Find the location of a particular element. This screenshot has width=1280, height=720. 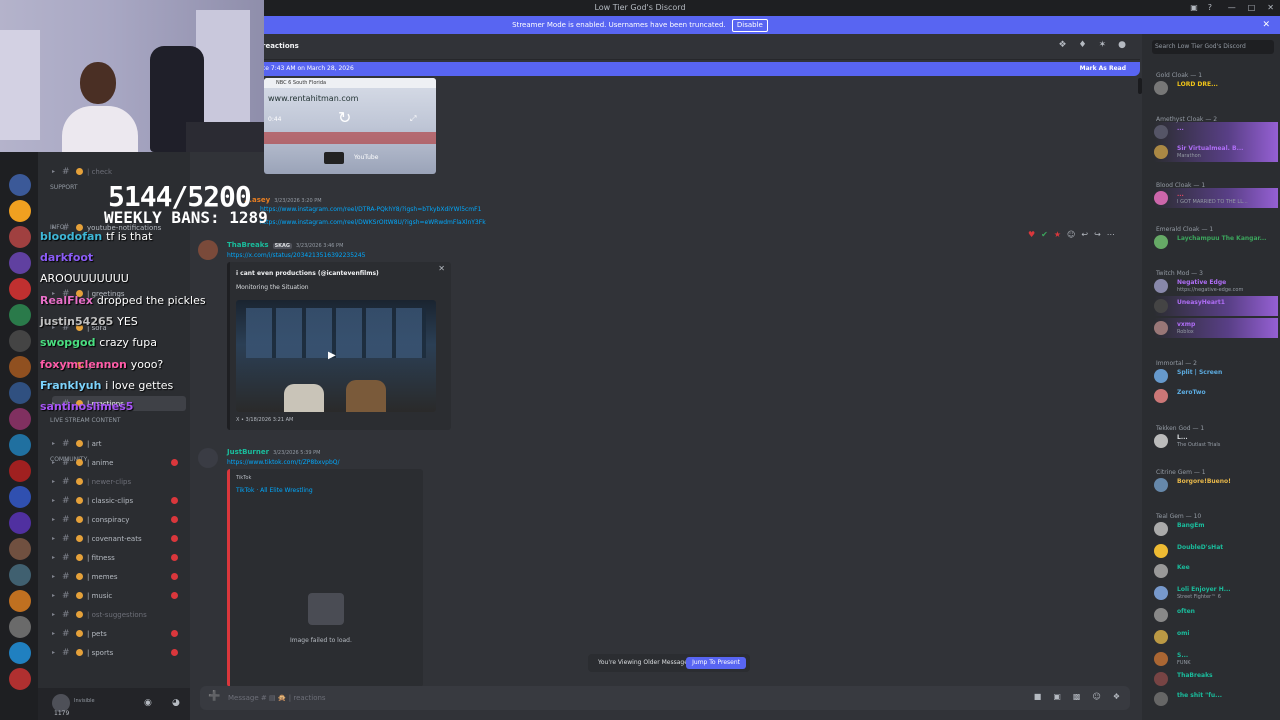

author-name: ThaBreaks is located at coordinates (248, 245).